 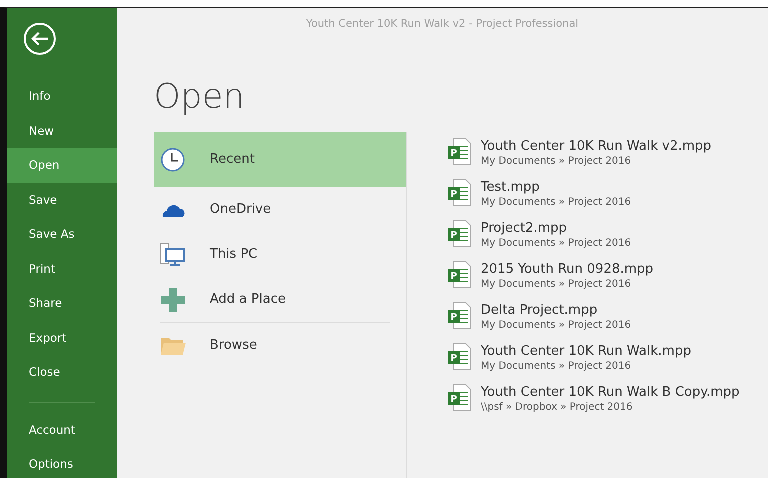 What do you see at coordinates (280, 299) in the screenshot?
I see `place-item: Add a Place` at bounding box center [280, 299].